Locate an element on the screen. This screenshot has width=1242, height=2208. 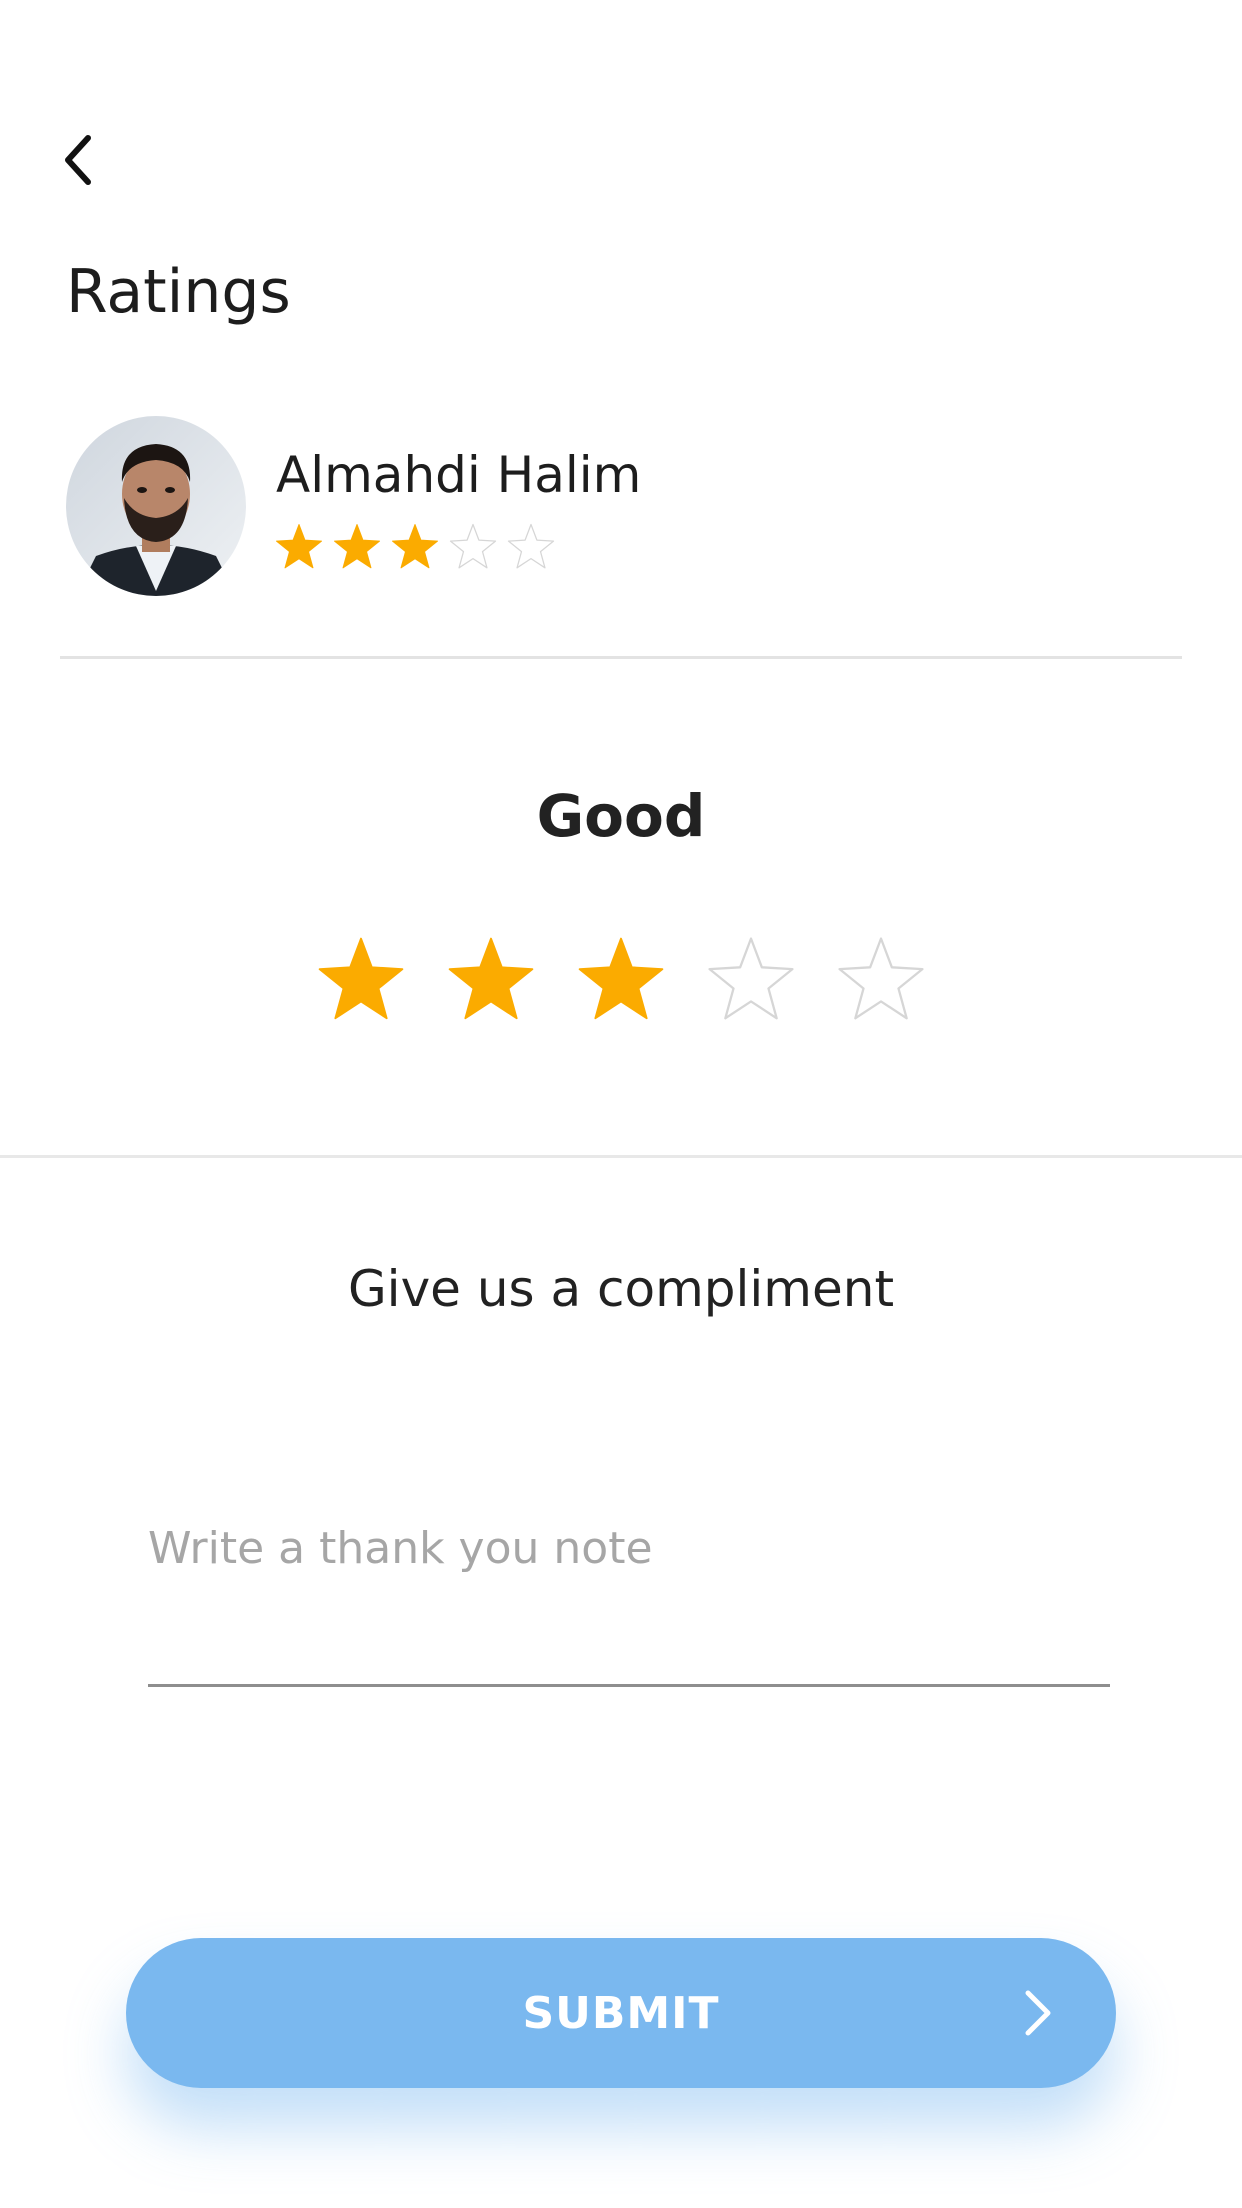
submit-label: SUBMIT is located at coordinates (621, 2013).